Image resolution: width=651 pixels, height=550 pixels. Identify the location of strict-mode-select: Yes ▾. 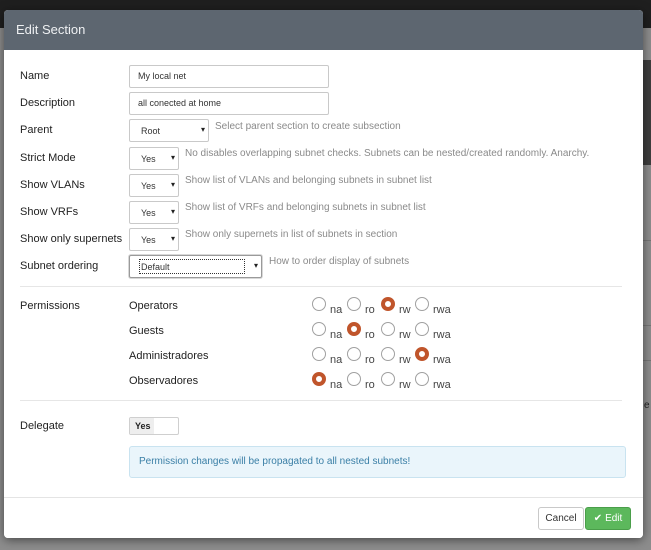
(154, 158).